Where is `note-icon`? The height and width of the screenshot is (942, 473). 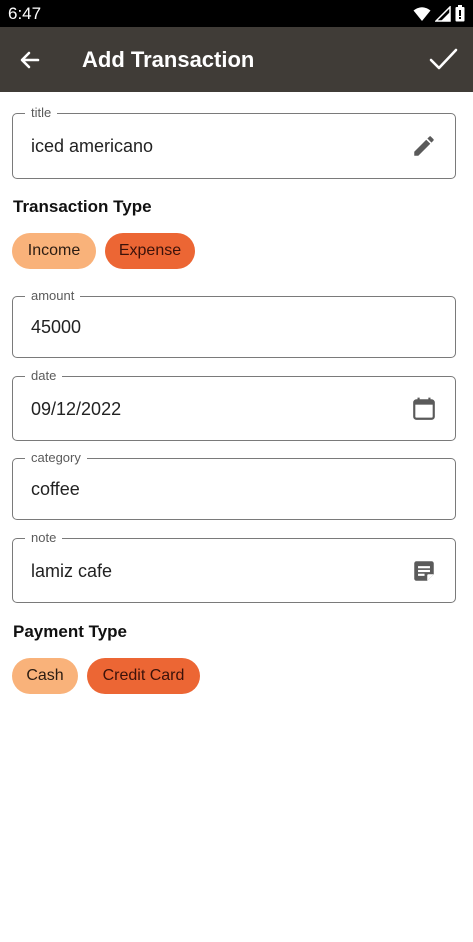 note-icon is located at coordinates (424, 571).